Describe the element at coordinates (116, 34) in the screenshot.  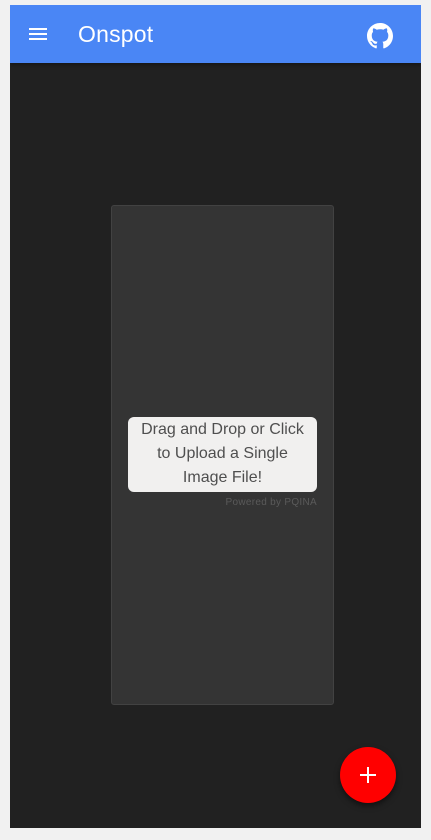
I see `app-title: Onspot` at that location.